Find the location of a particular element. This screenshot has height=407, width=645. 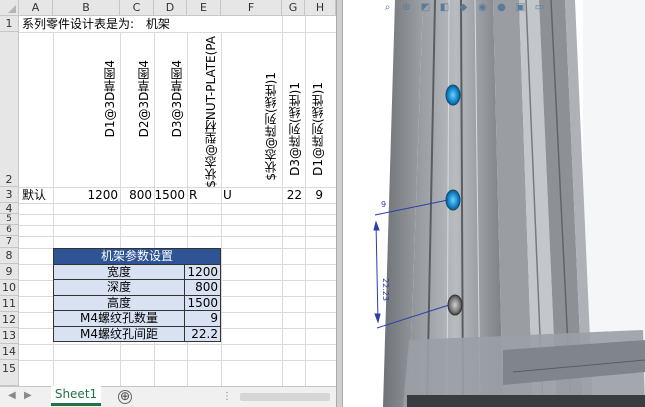

zoom-icon: ⊕ is located at coordinates (406, 8).